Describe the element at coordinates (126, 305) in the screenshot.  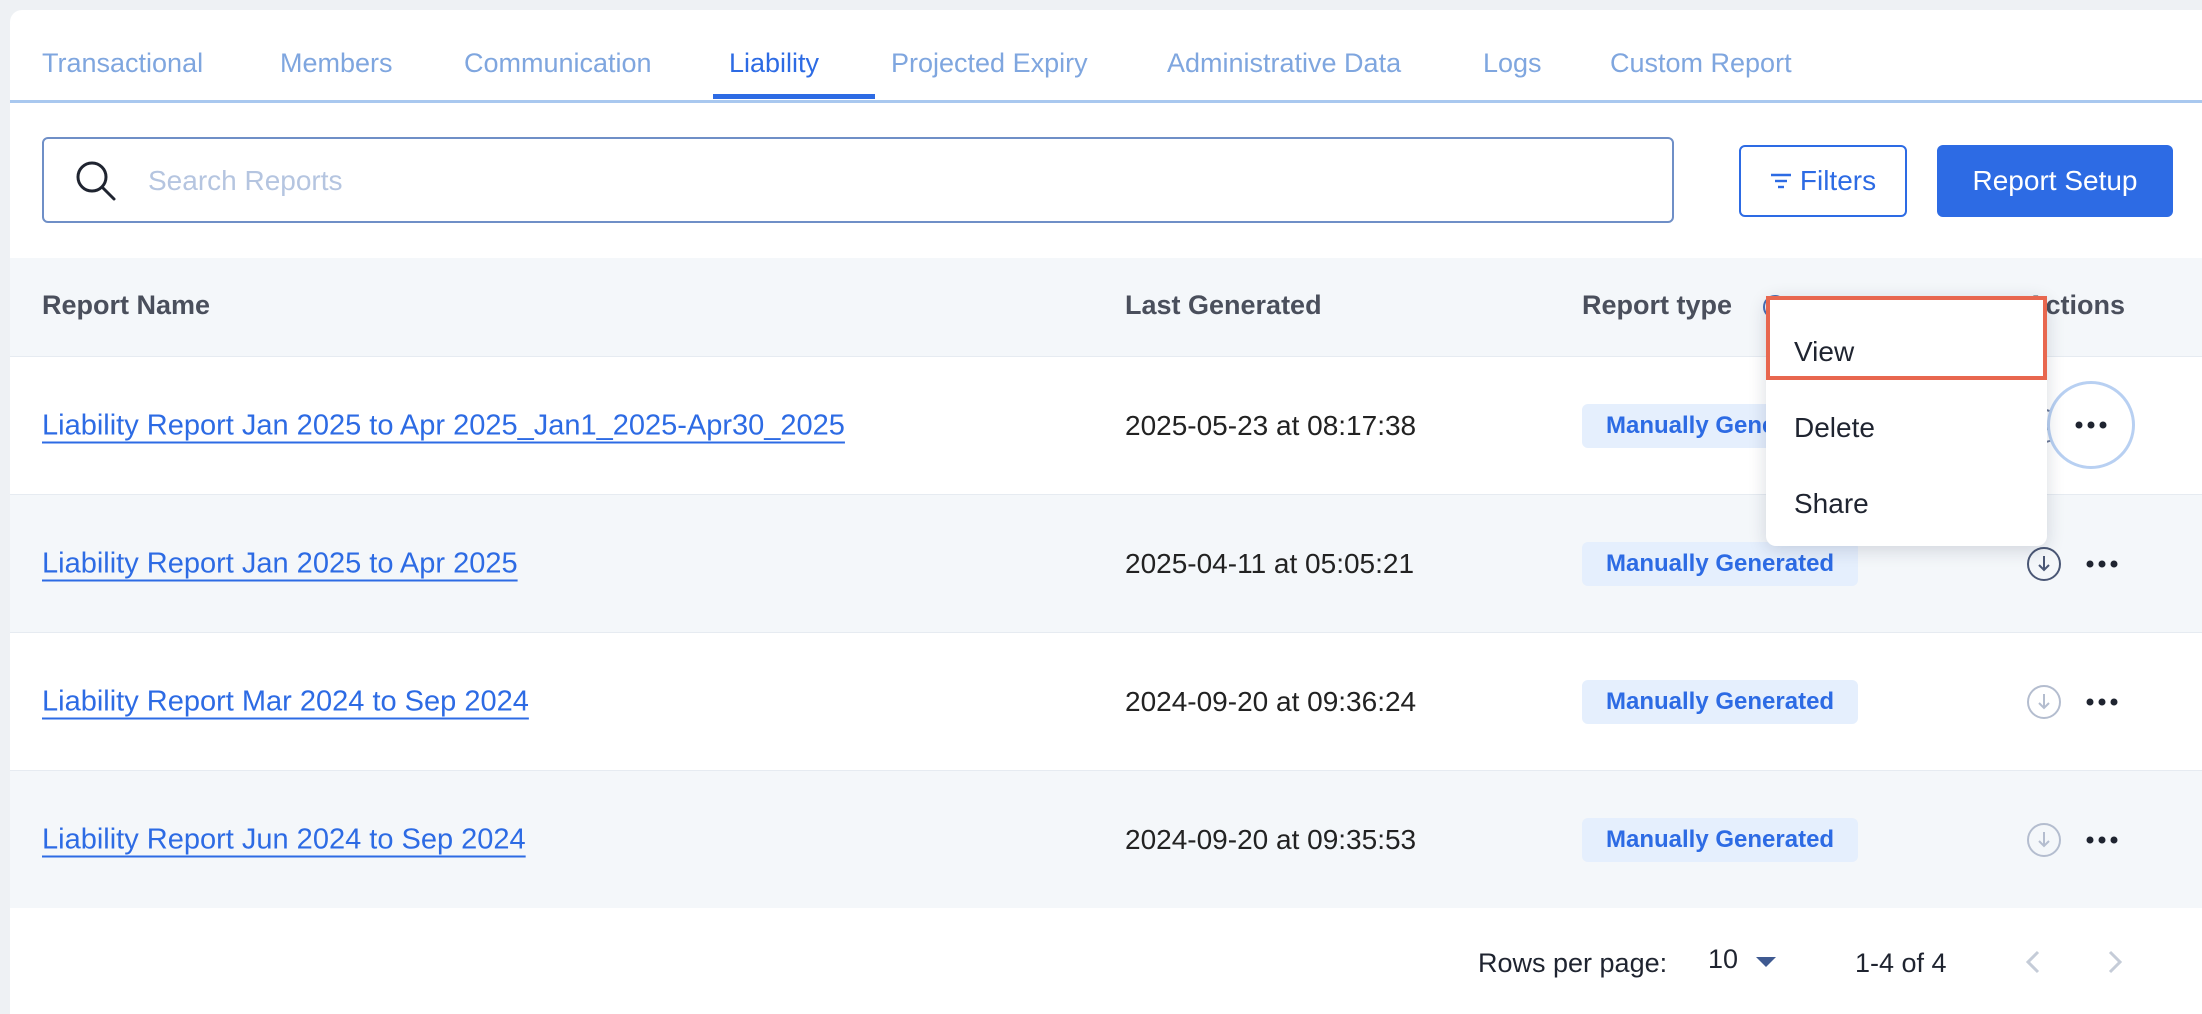
I see `column-report-name: Report Name` at that location.